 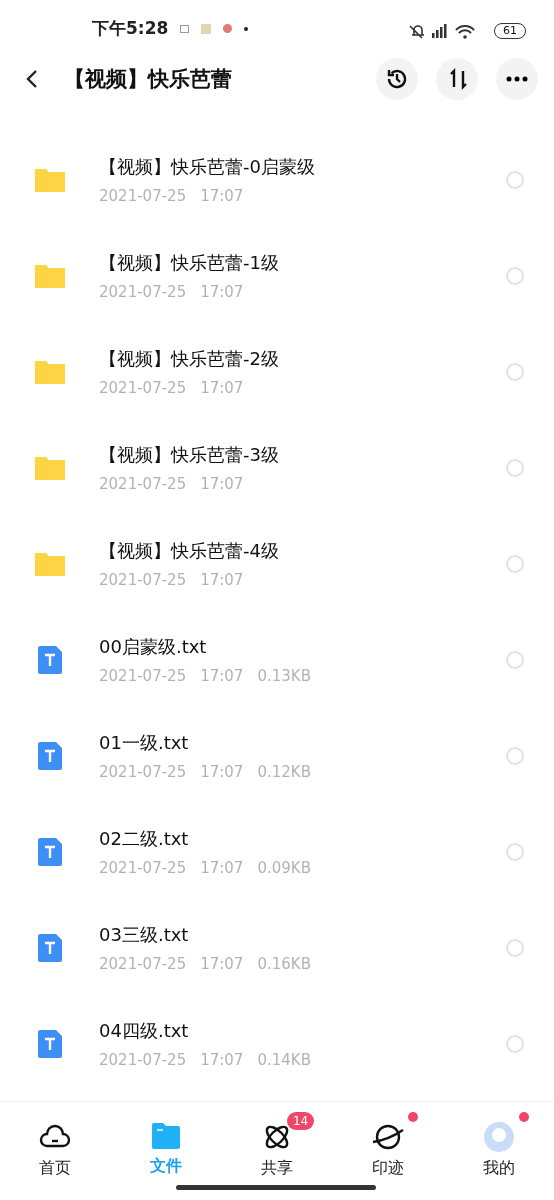 What do you see at coordinates (302, 455) in the screenshot?
I see `file-name: 【视频】快乐芭蕾-3级` at bounding box center [302, 455].